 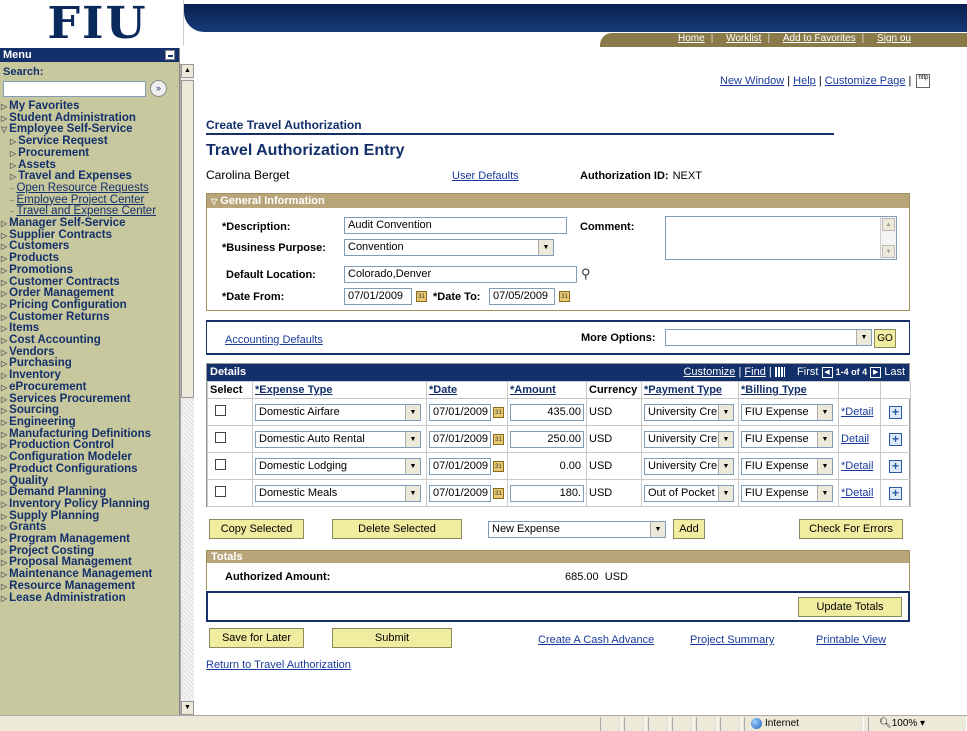 I want to click on menu-link: Travel and Expense Center, so click(x=86, y=211).